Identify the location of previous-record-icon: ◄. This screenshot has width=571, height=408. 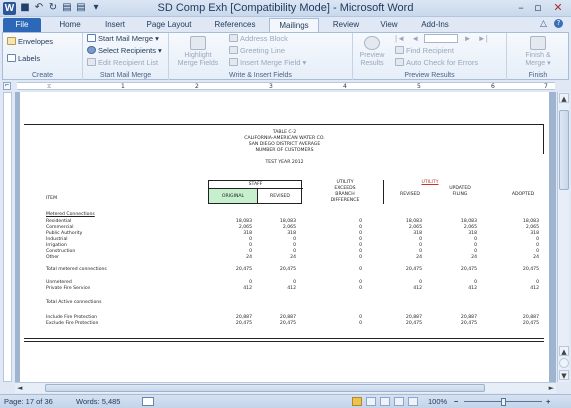
(415, 38).